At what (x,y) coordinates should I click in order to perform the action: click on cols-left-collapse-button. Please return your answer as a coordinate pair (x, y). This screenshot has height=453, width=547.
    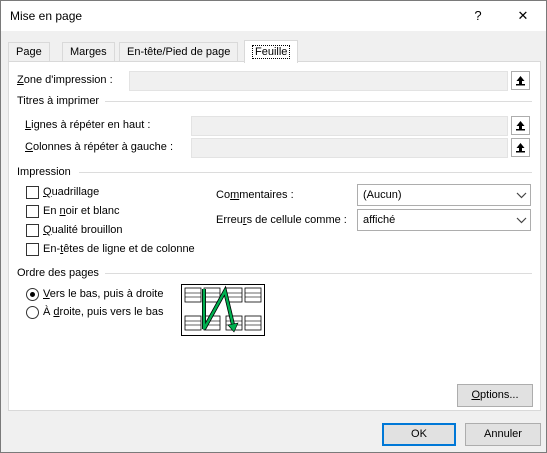
    Looking at the image, I should click on (520, 147).